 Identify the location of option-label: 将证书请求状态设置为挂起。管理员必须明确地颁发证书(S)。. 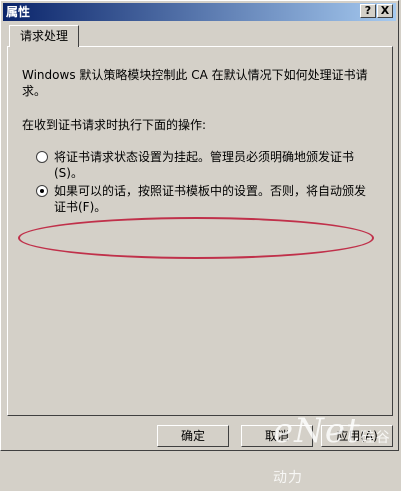
(204, 165).